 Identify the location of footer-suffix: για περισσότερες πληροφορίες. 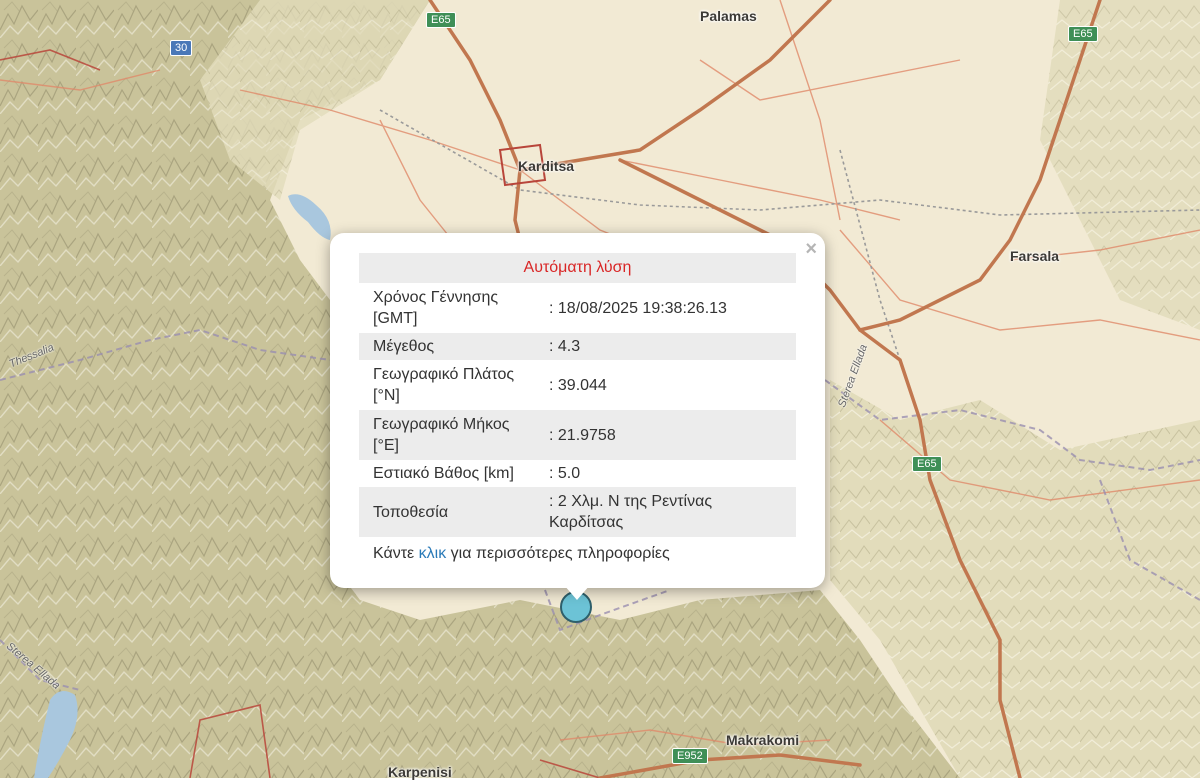
(560, 553).